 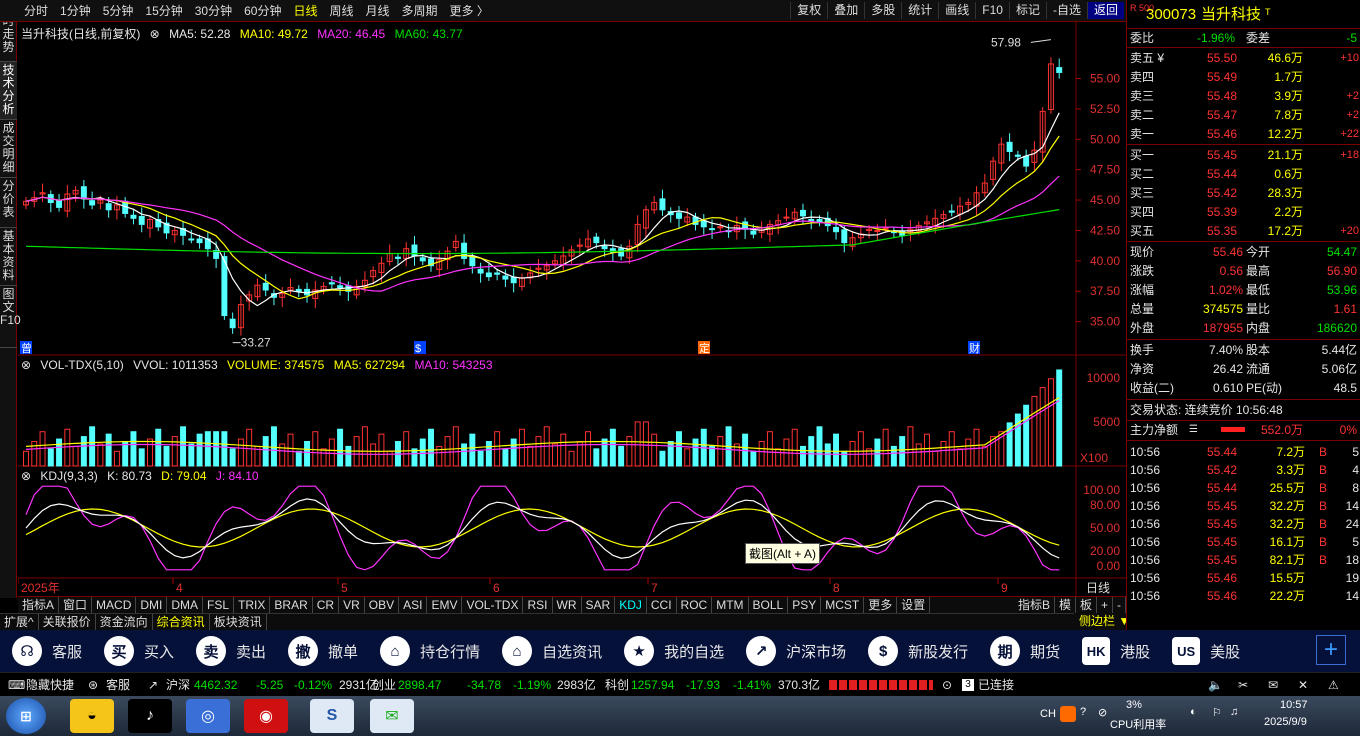 What do you see at coordinates (1243, 685) in the screenshot?
I see `tools-icon: ✂` at bounding box center [1243, 685].